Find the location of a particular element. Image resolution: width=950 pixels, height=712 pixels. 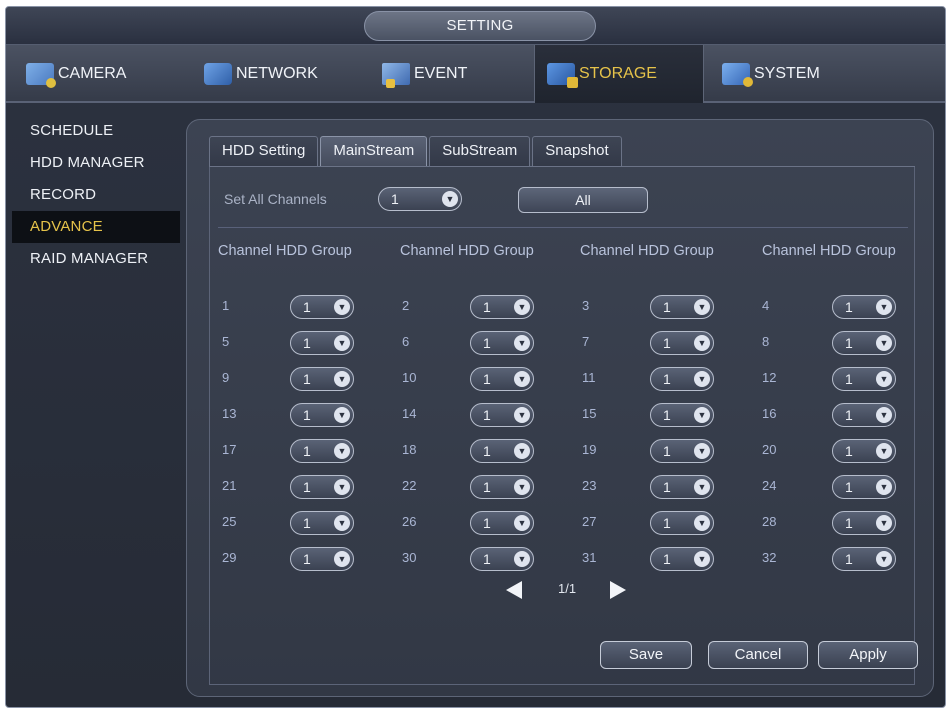

pager: 1/1 is located at coordinates (566, 590).